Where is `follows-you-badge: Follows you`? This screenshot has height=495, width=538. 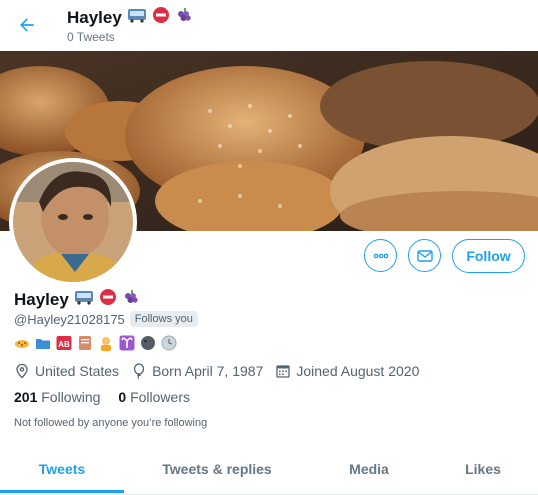
follows-you-badge: Follows you is located at coordinates (163, 319).